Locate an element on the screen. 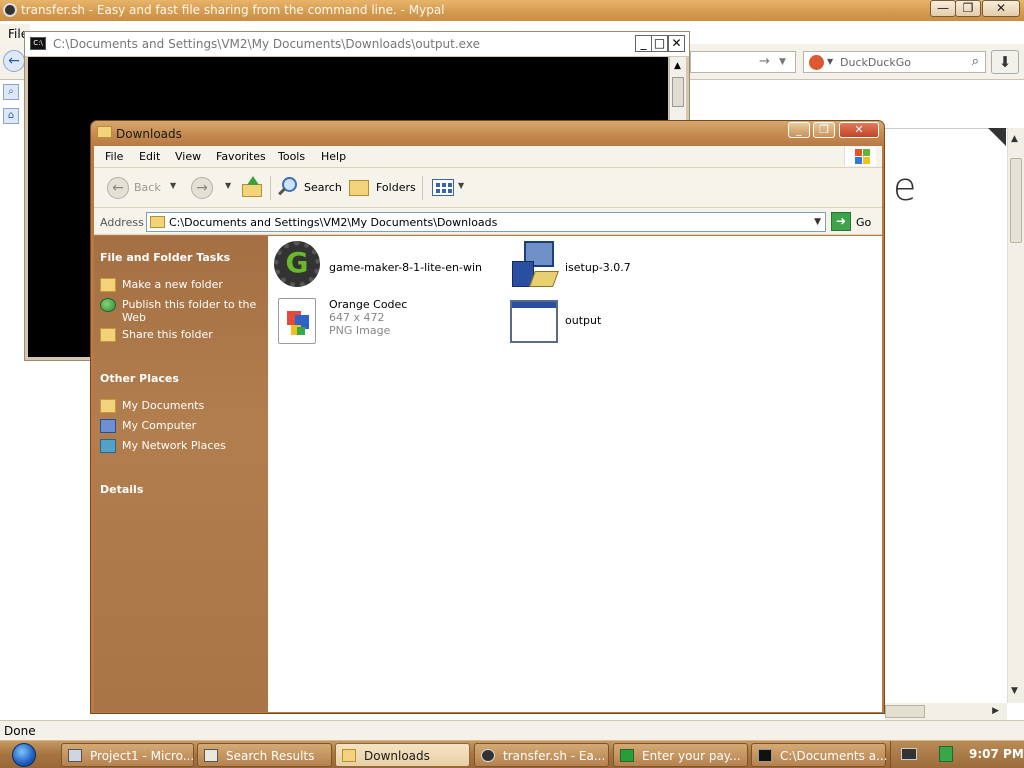 The image size is (1024, 768). system-tray: 9:07 PM is located at coordinates (957, 754).